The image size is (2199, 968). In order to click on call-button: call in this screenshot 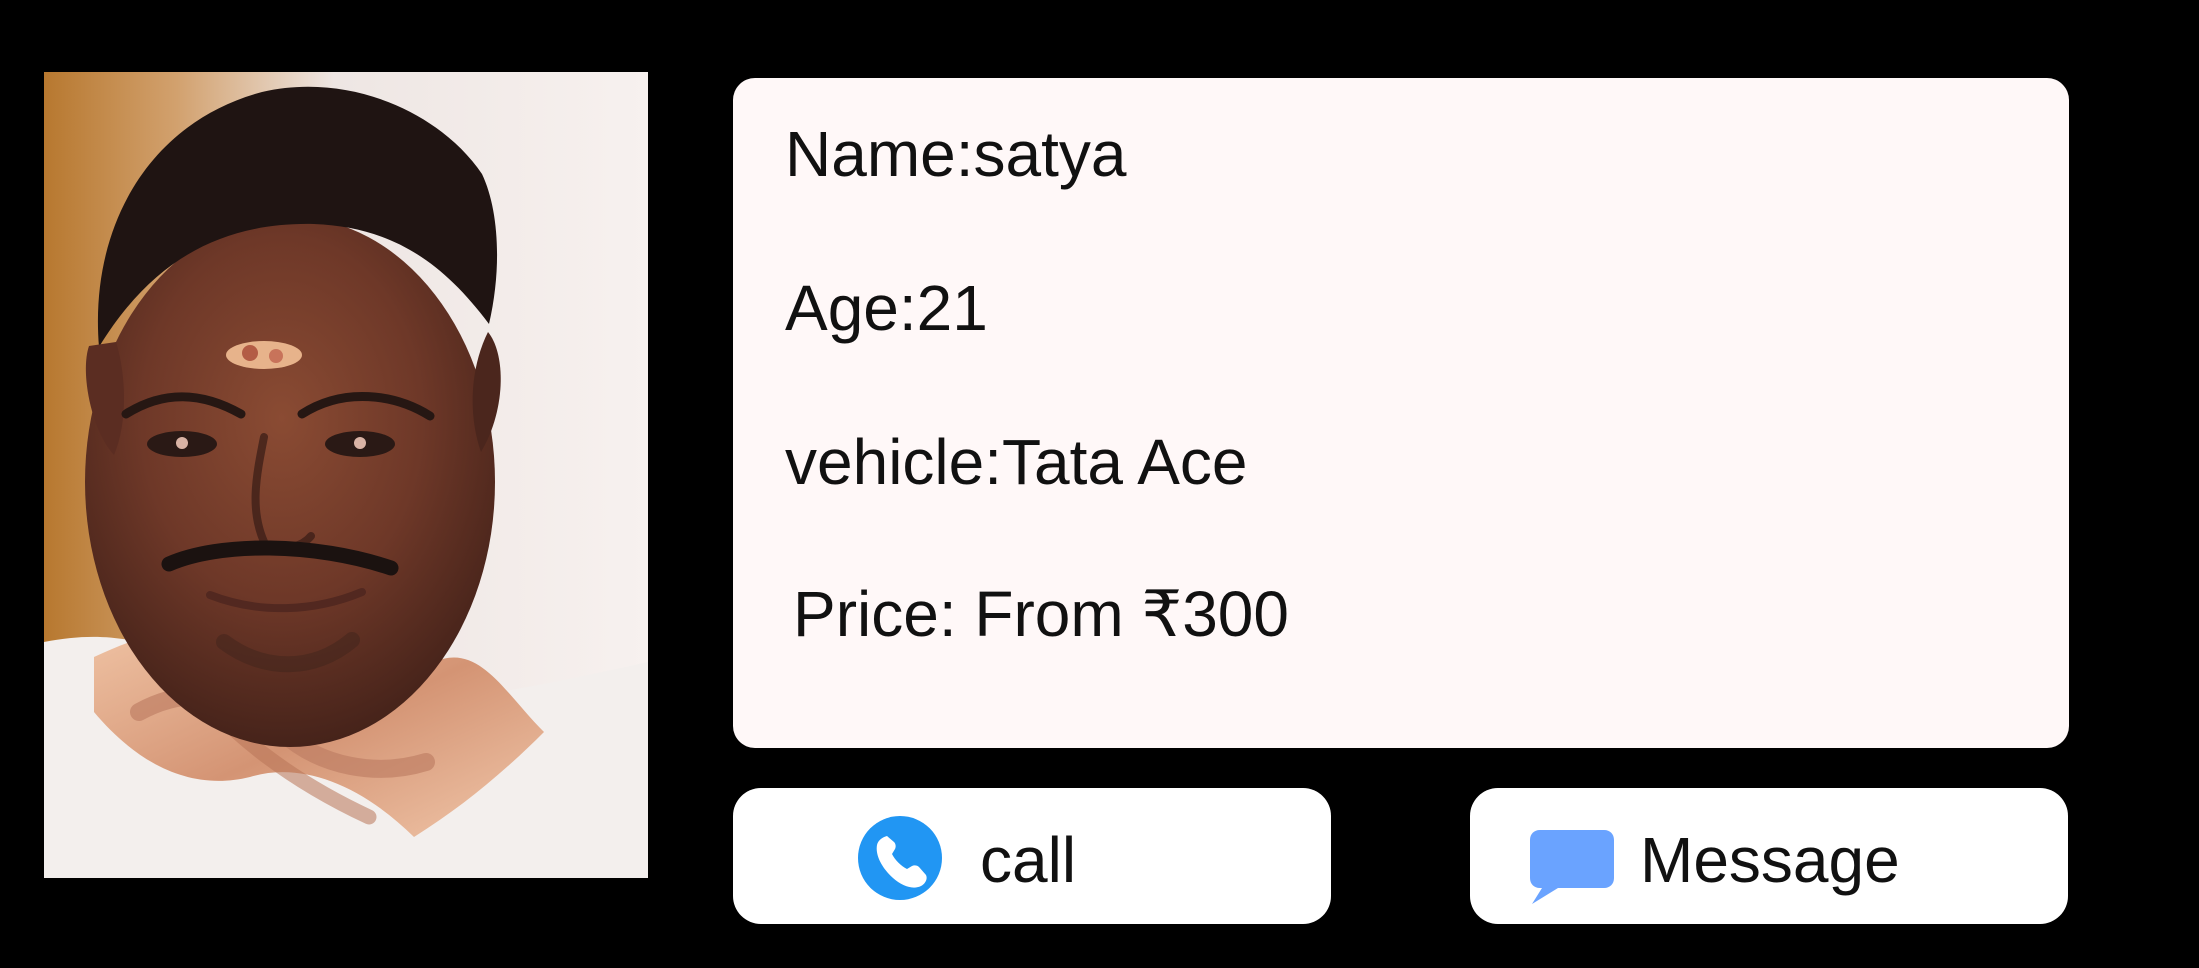, I will do `click(1032, 856)`.